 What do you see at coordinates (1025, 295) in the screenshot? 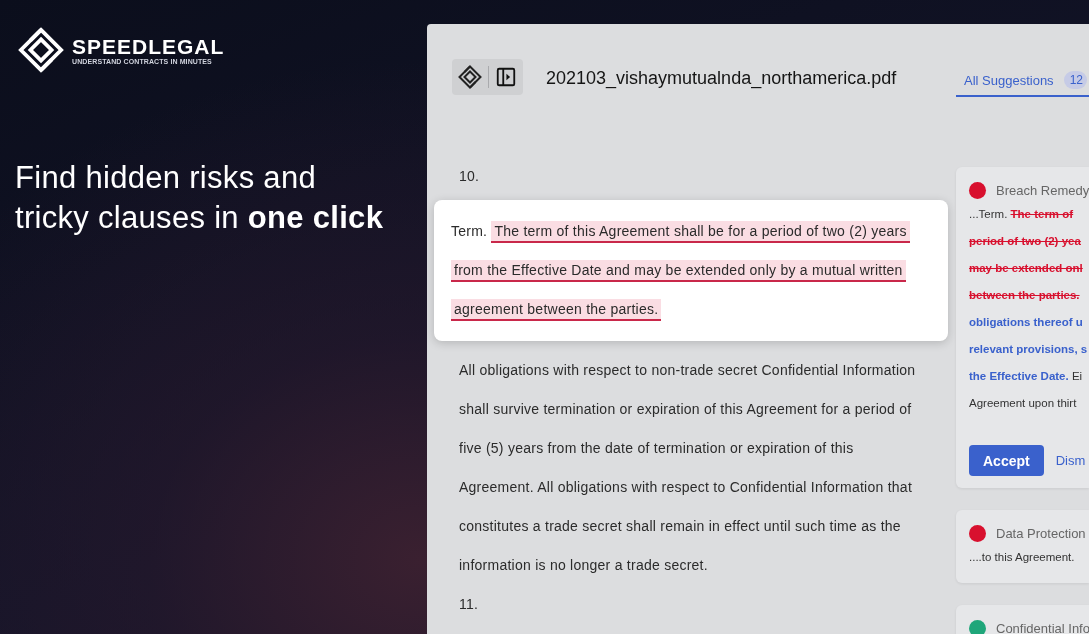
I see `suggestion-text: between the parties.` at bounding box center [1025, 295].